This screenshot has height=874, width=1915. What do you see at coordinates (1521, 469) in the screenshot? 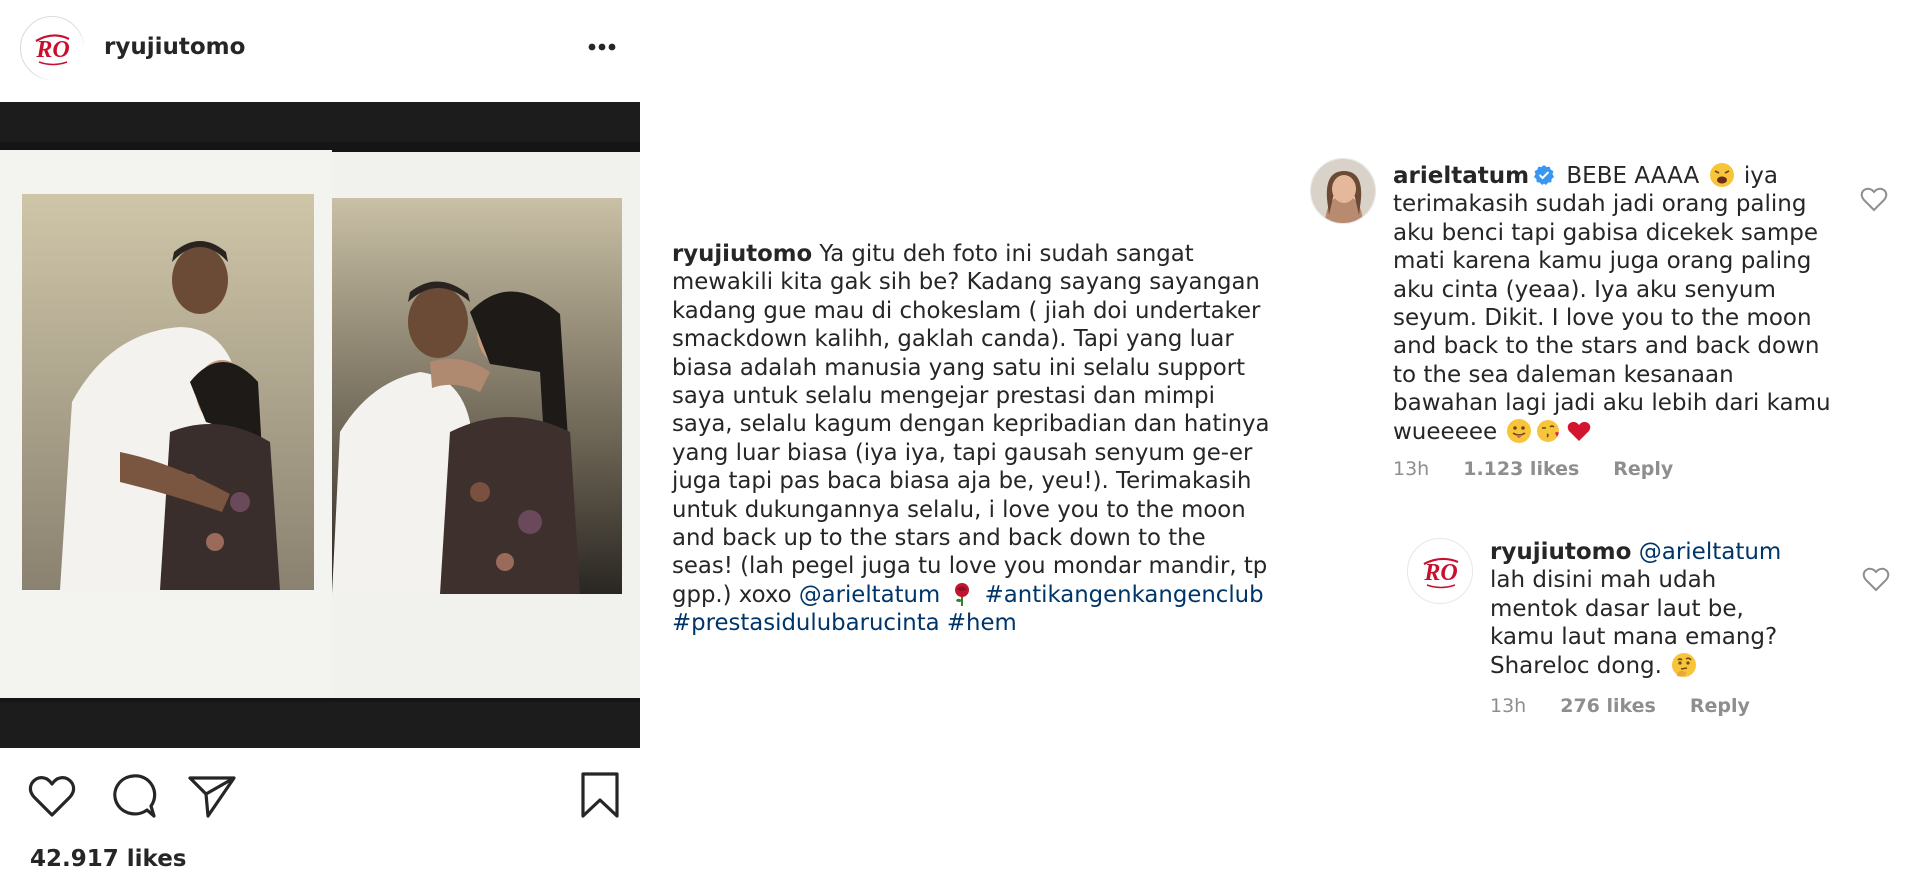
I see `comment-likes: 1.123 likes` at bounding box center [1521, 469].